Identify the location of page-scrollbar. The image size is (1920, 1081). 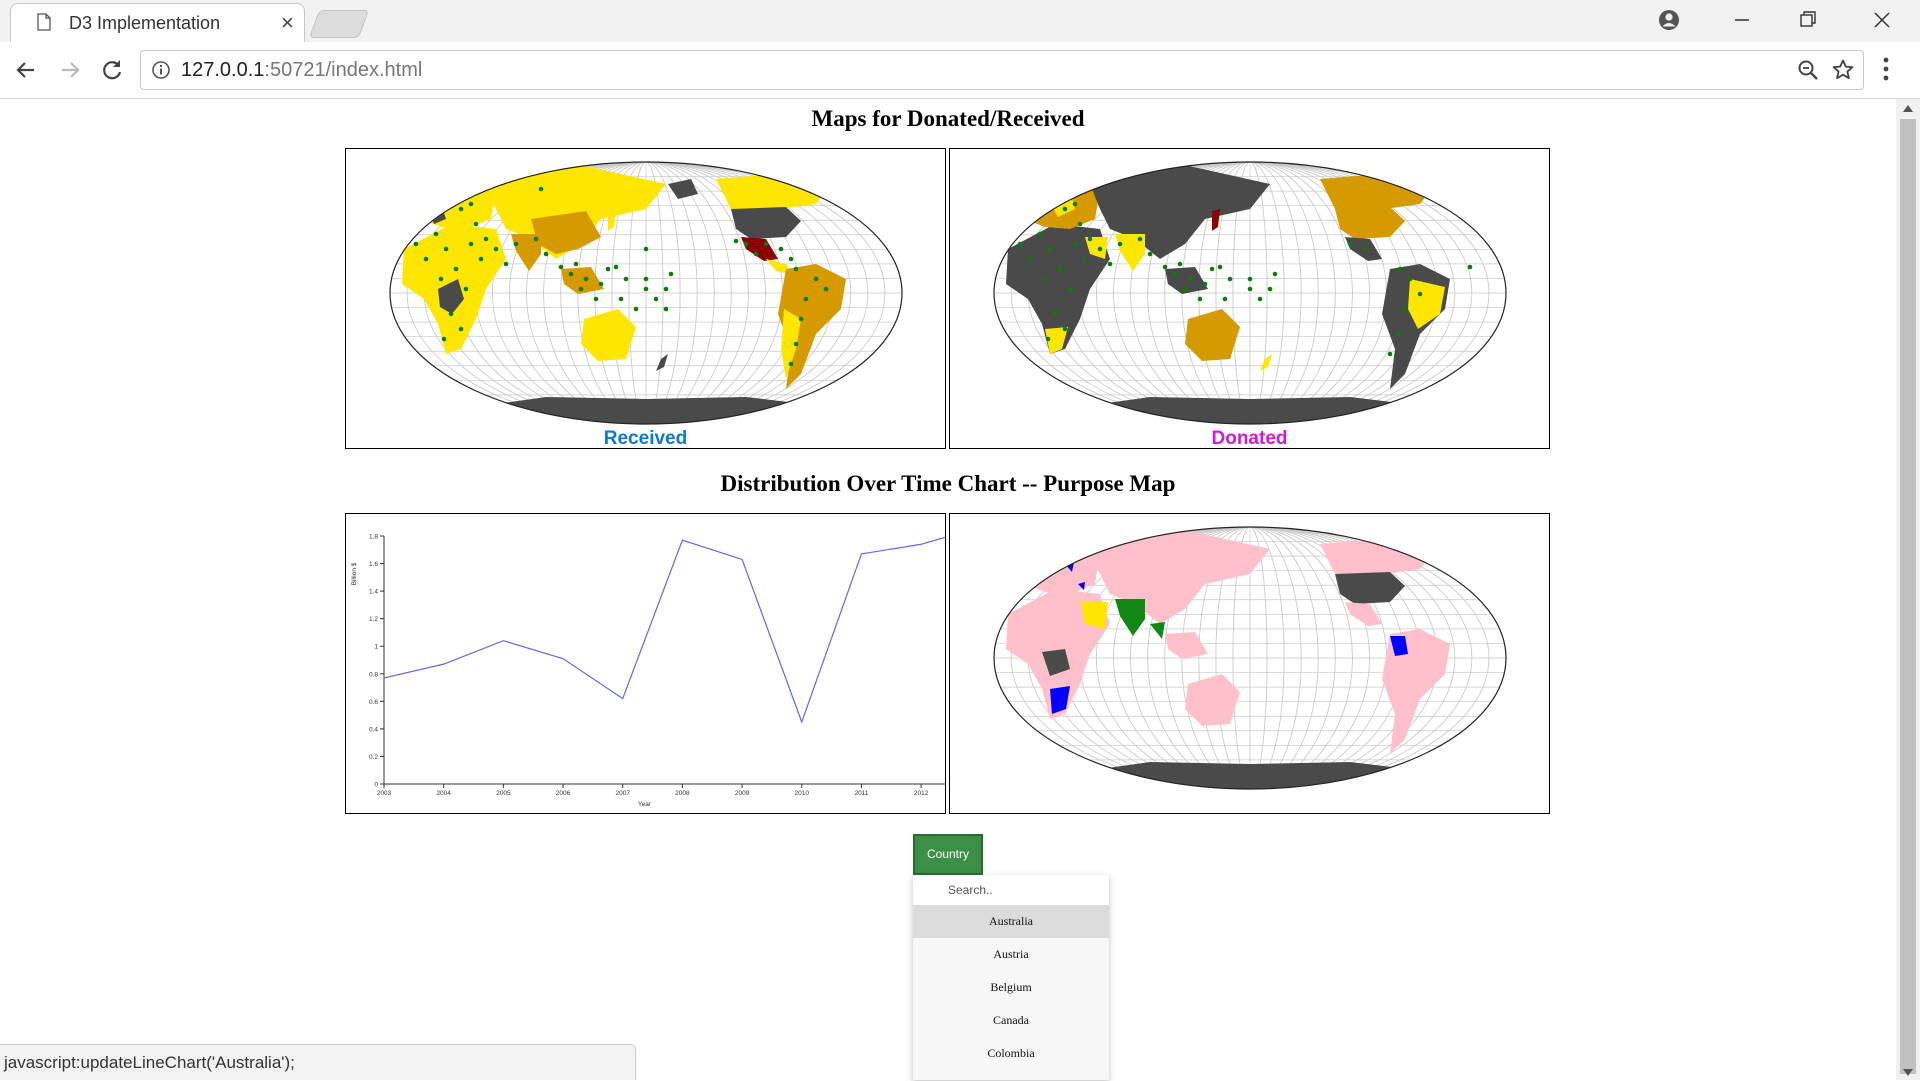
(1908, 589).